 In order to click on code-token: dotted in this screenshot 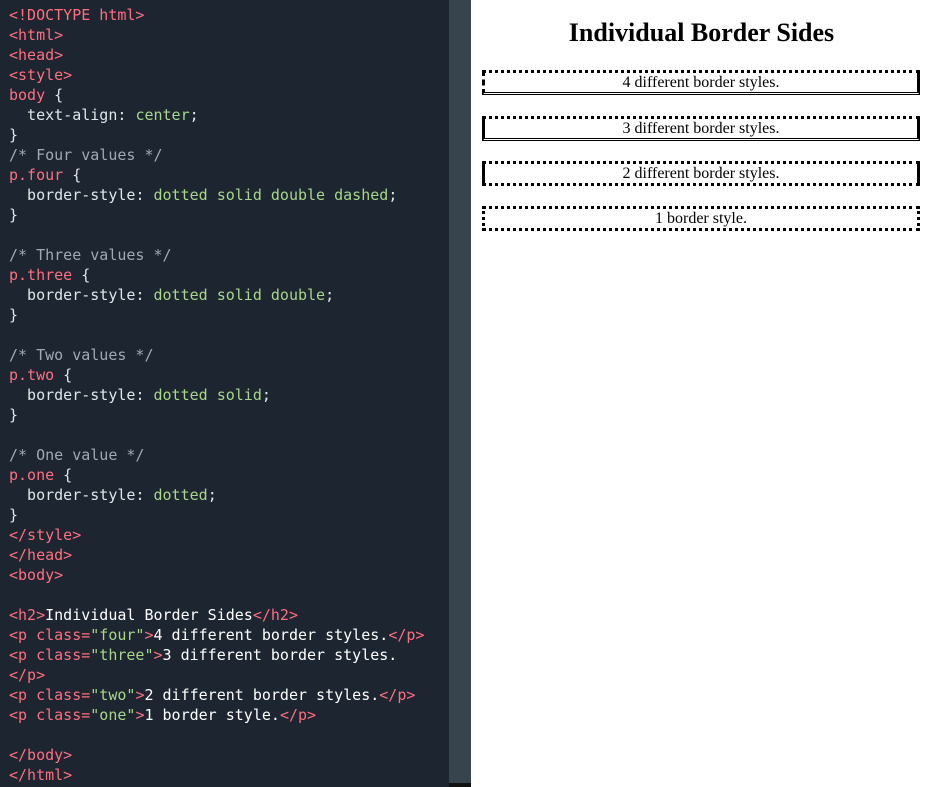, I will do `click(180, 495)`.